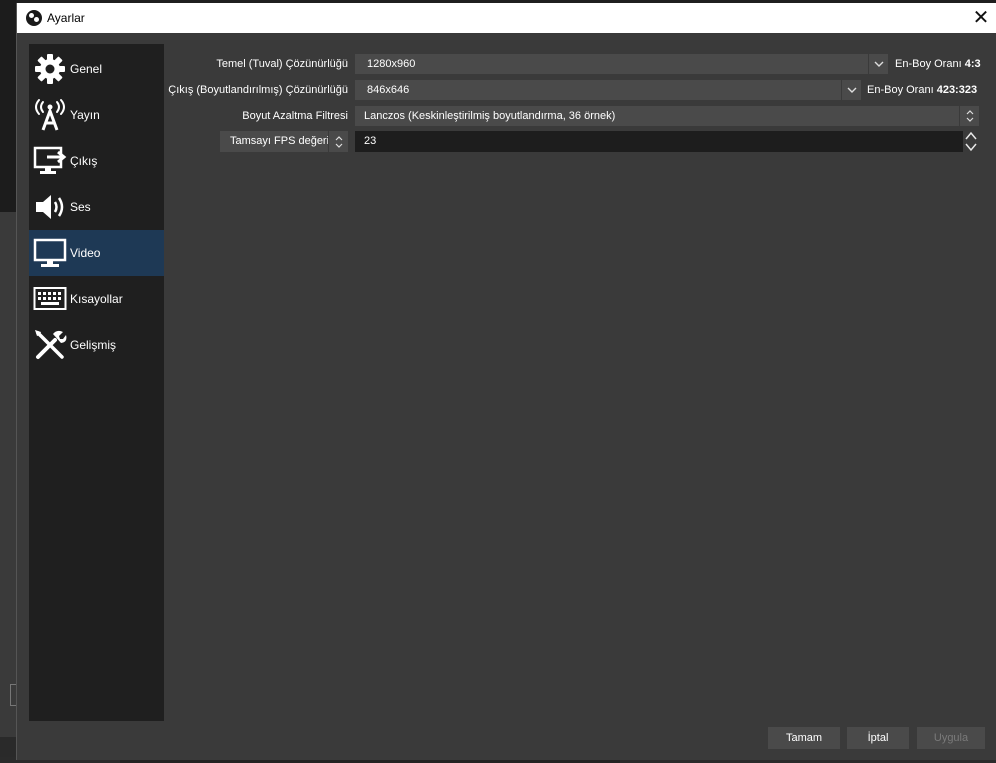 The width and height of the screenshot is (996, 763). I want to click on sidebar-item-stream: Yayın, so click(96, 115).